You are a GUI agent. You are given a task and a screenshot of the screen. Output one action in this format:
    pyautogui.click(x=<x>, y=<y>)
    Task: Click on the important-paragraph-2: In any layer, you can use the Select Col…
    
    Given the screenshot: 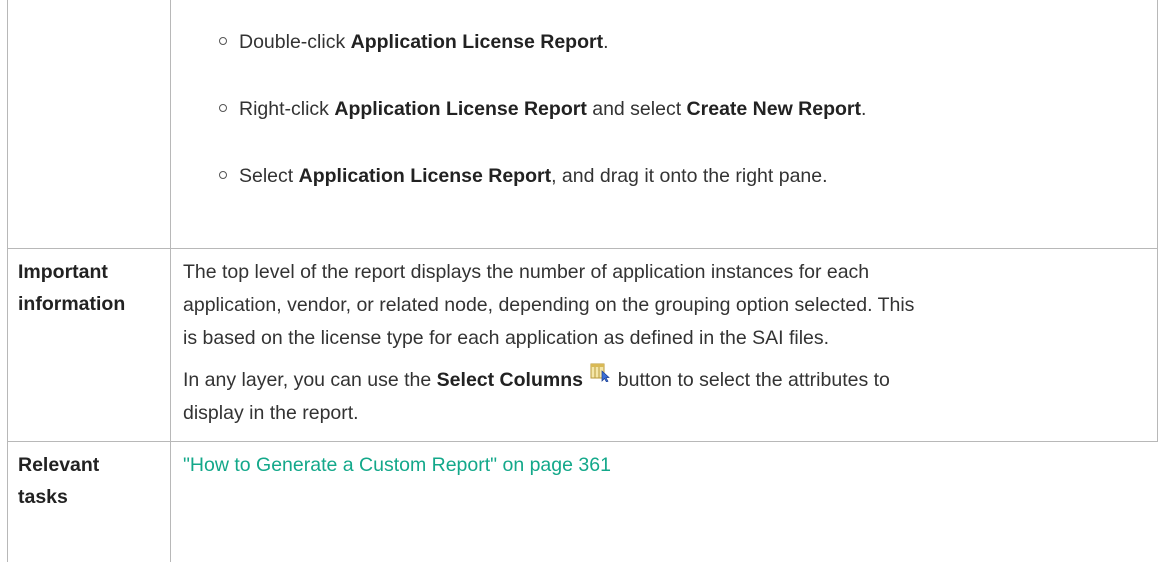 What is the action you would take?
    pyautogui.click(x=536, y=396)
    